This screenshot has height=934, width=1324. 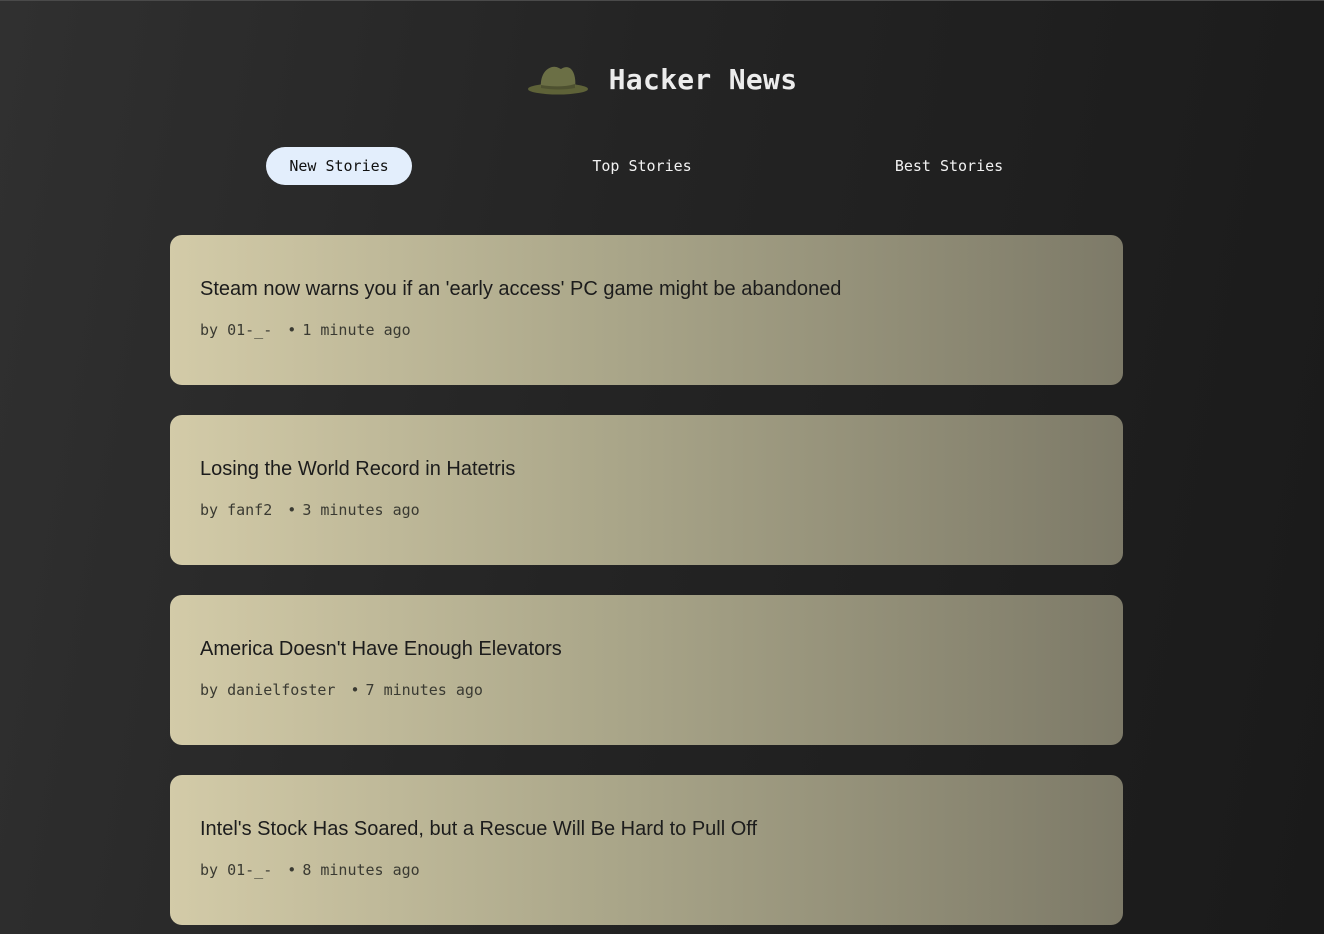 I want to click on hat-icon, so click(x=559, y=79).